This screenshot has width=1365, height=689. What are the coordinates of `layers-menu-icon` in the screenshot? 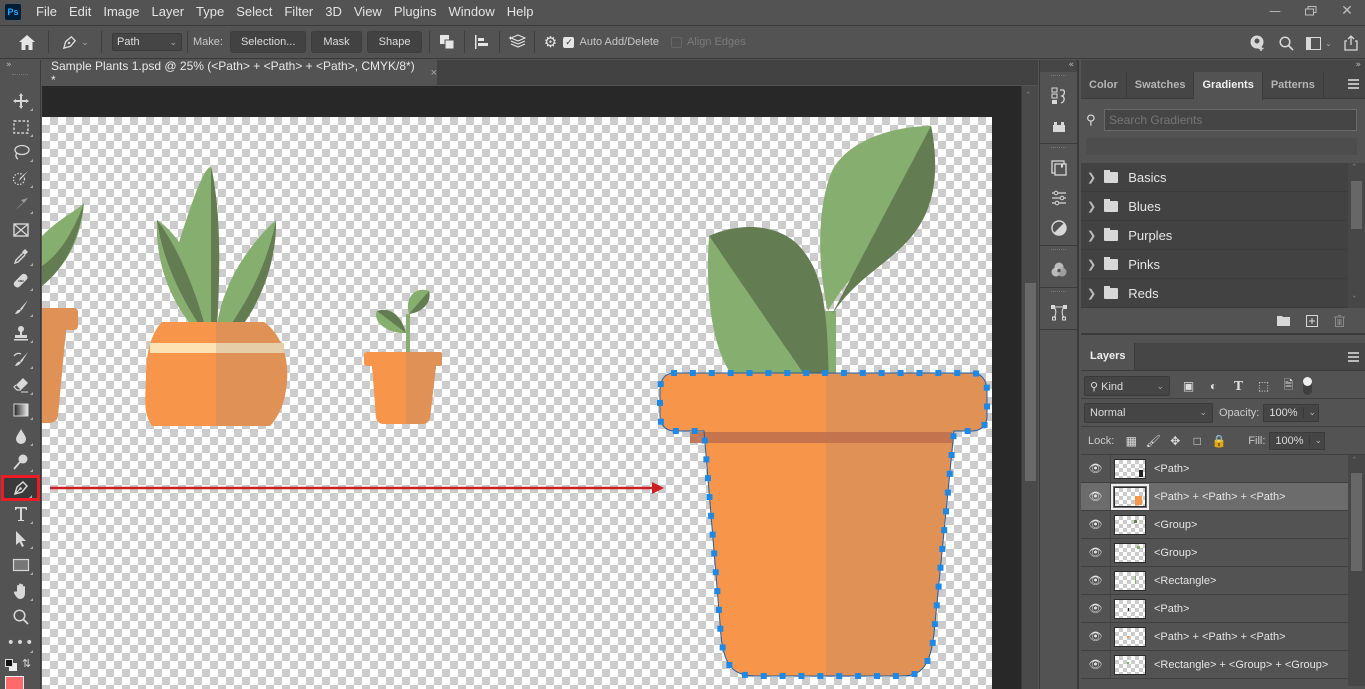 It's located at (1353, 357).